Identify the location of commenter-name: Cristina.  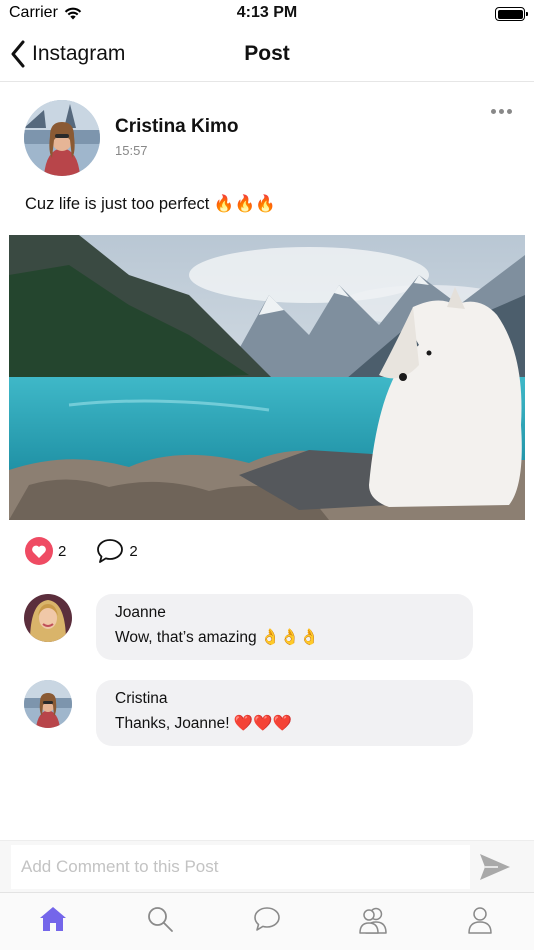
(284, 699).